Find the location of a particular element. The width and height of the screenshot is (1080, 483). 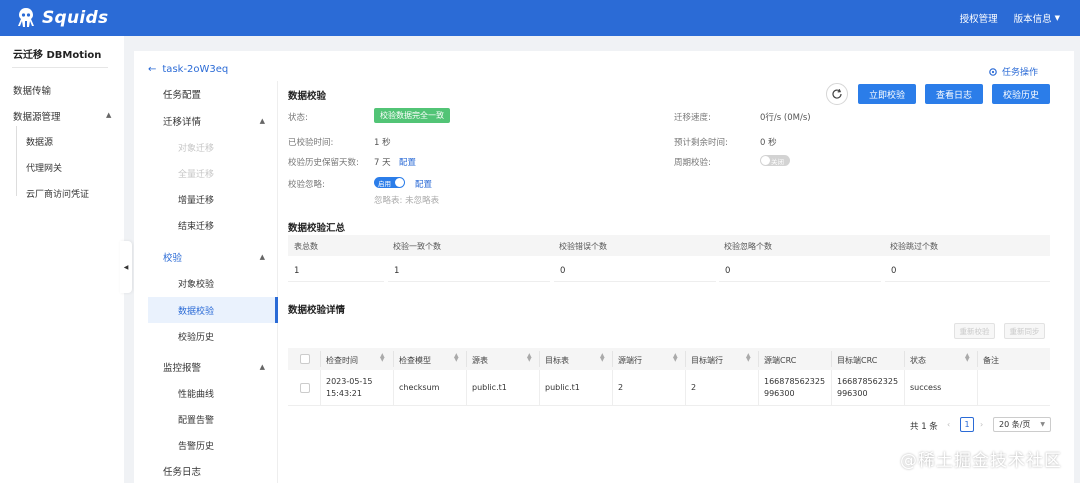

menu-verify: 校验 ▲ is located at coordinates (212, 257).